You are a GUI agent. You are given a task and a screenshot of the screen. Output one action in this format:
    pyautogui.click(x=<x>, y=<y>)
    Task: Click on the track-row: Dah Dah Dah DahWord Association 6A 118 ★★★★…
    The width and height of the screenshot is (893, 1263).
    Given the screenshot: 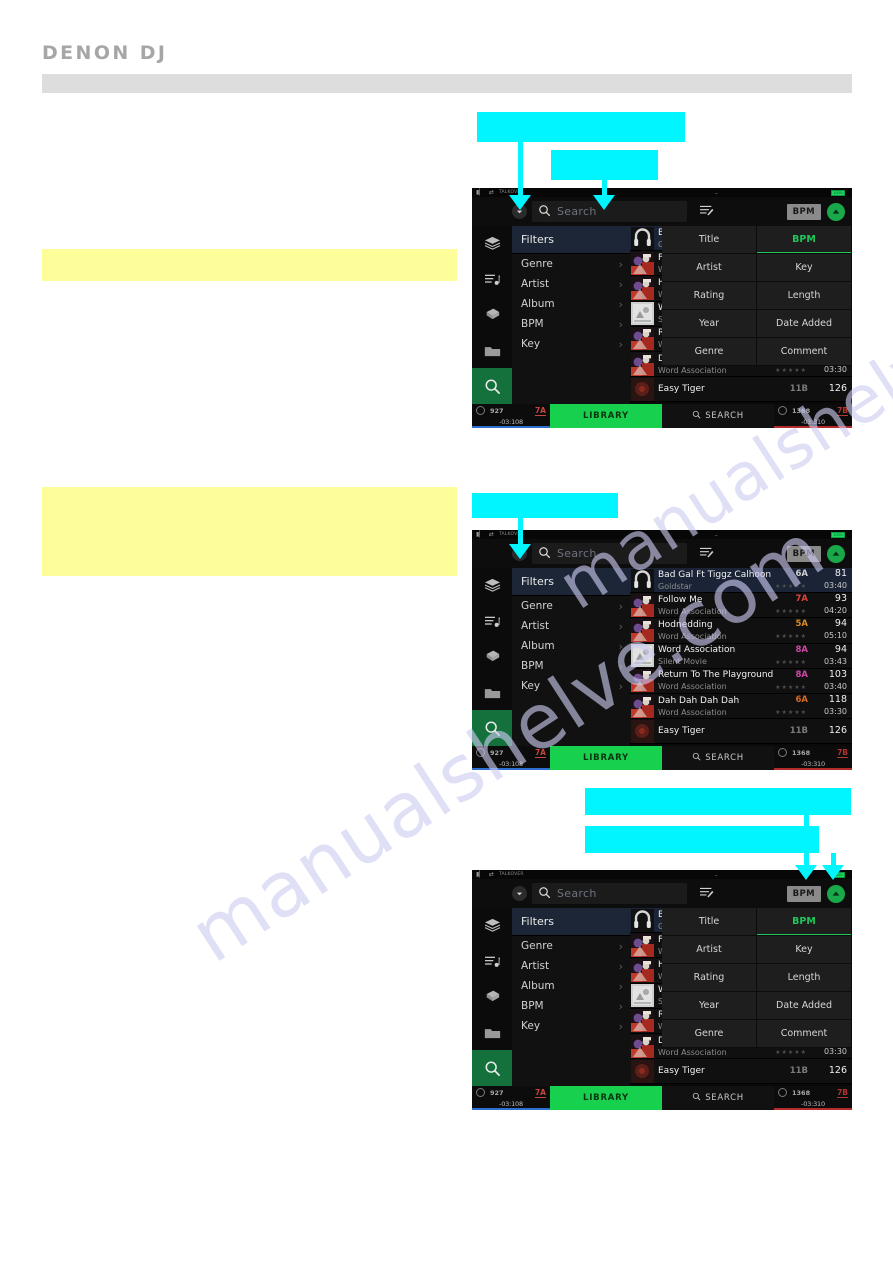 What is the action you would take?
    pyautogui.click(x=741, y=706)
    